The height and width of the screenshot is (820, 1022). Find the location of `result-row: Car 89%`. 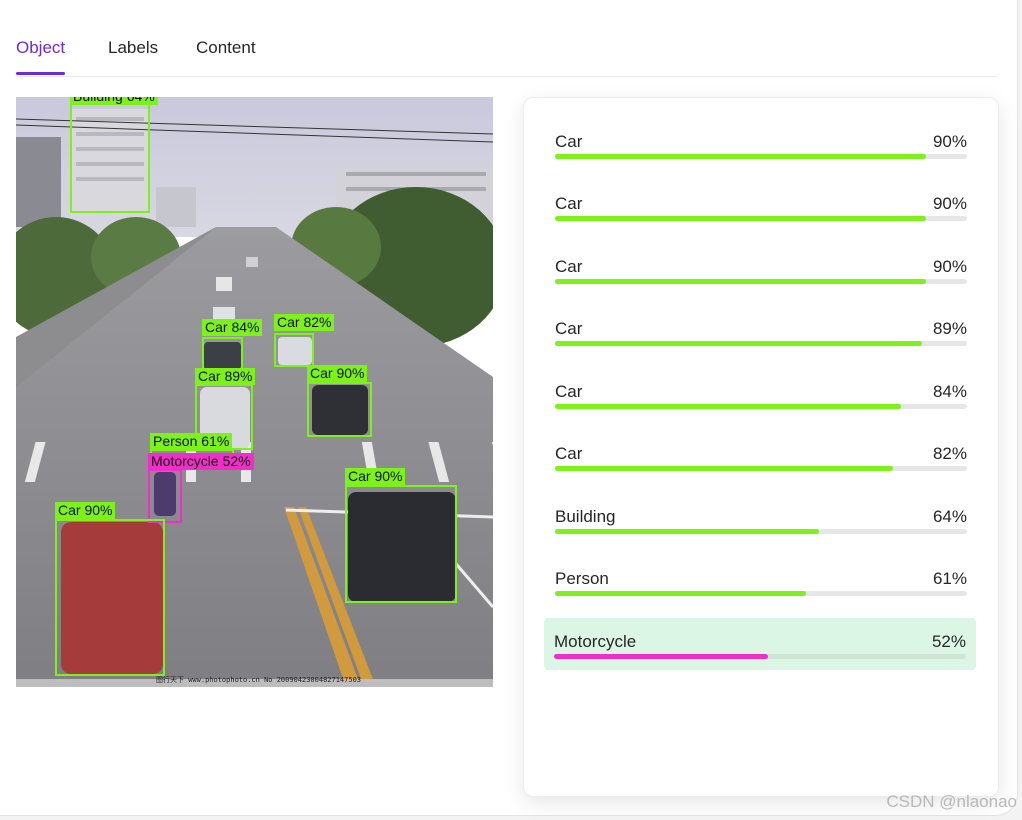

result-row: Car 89% is located at coordinates (761, 335).